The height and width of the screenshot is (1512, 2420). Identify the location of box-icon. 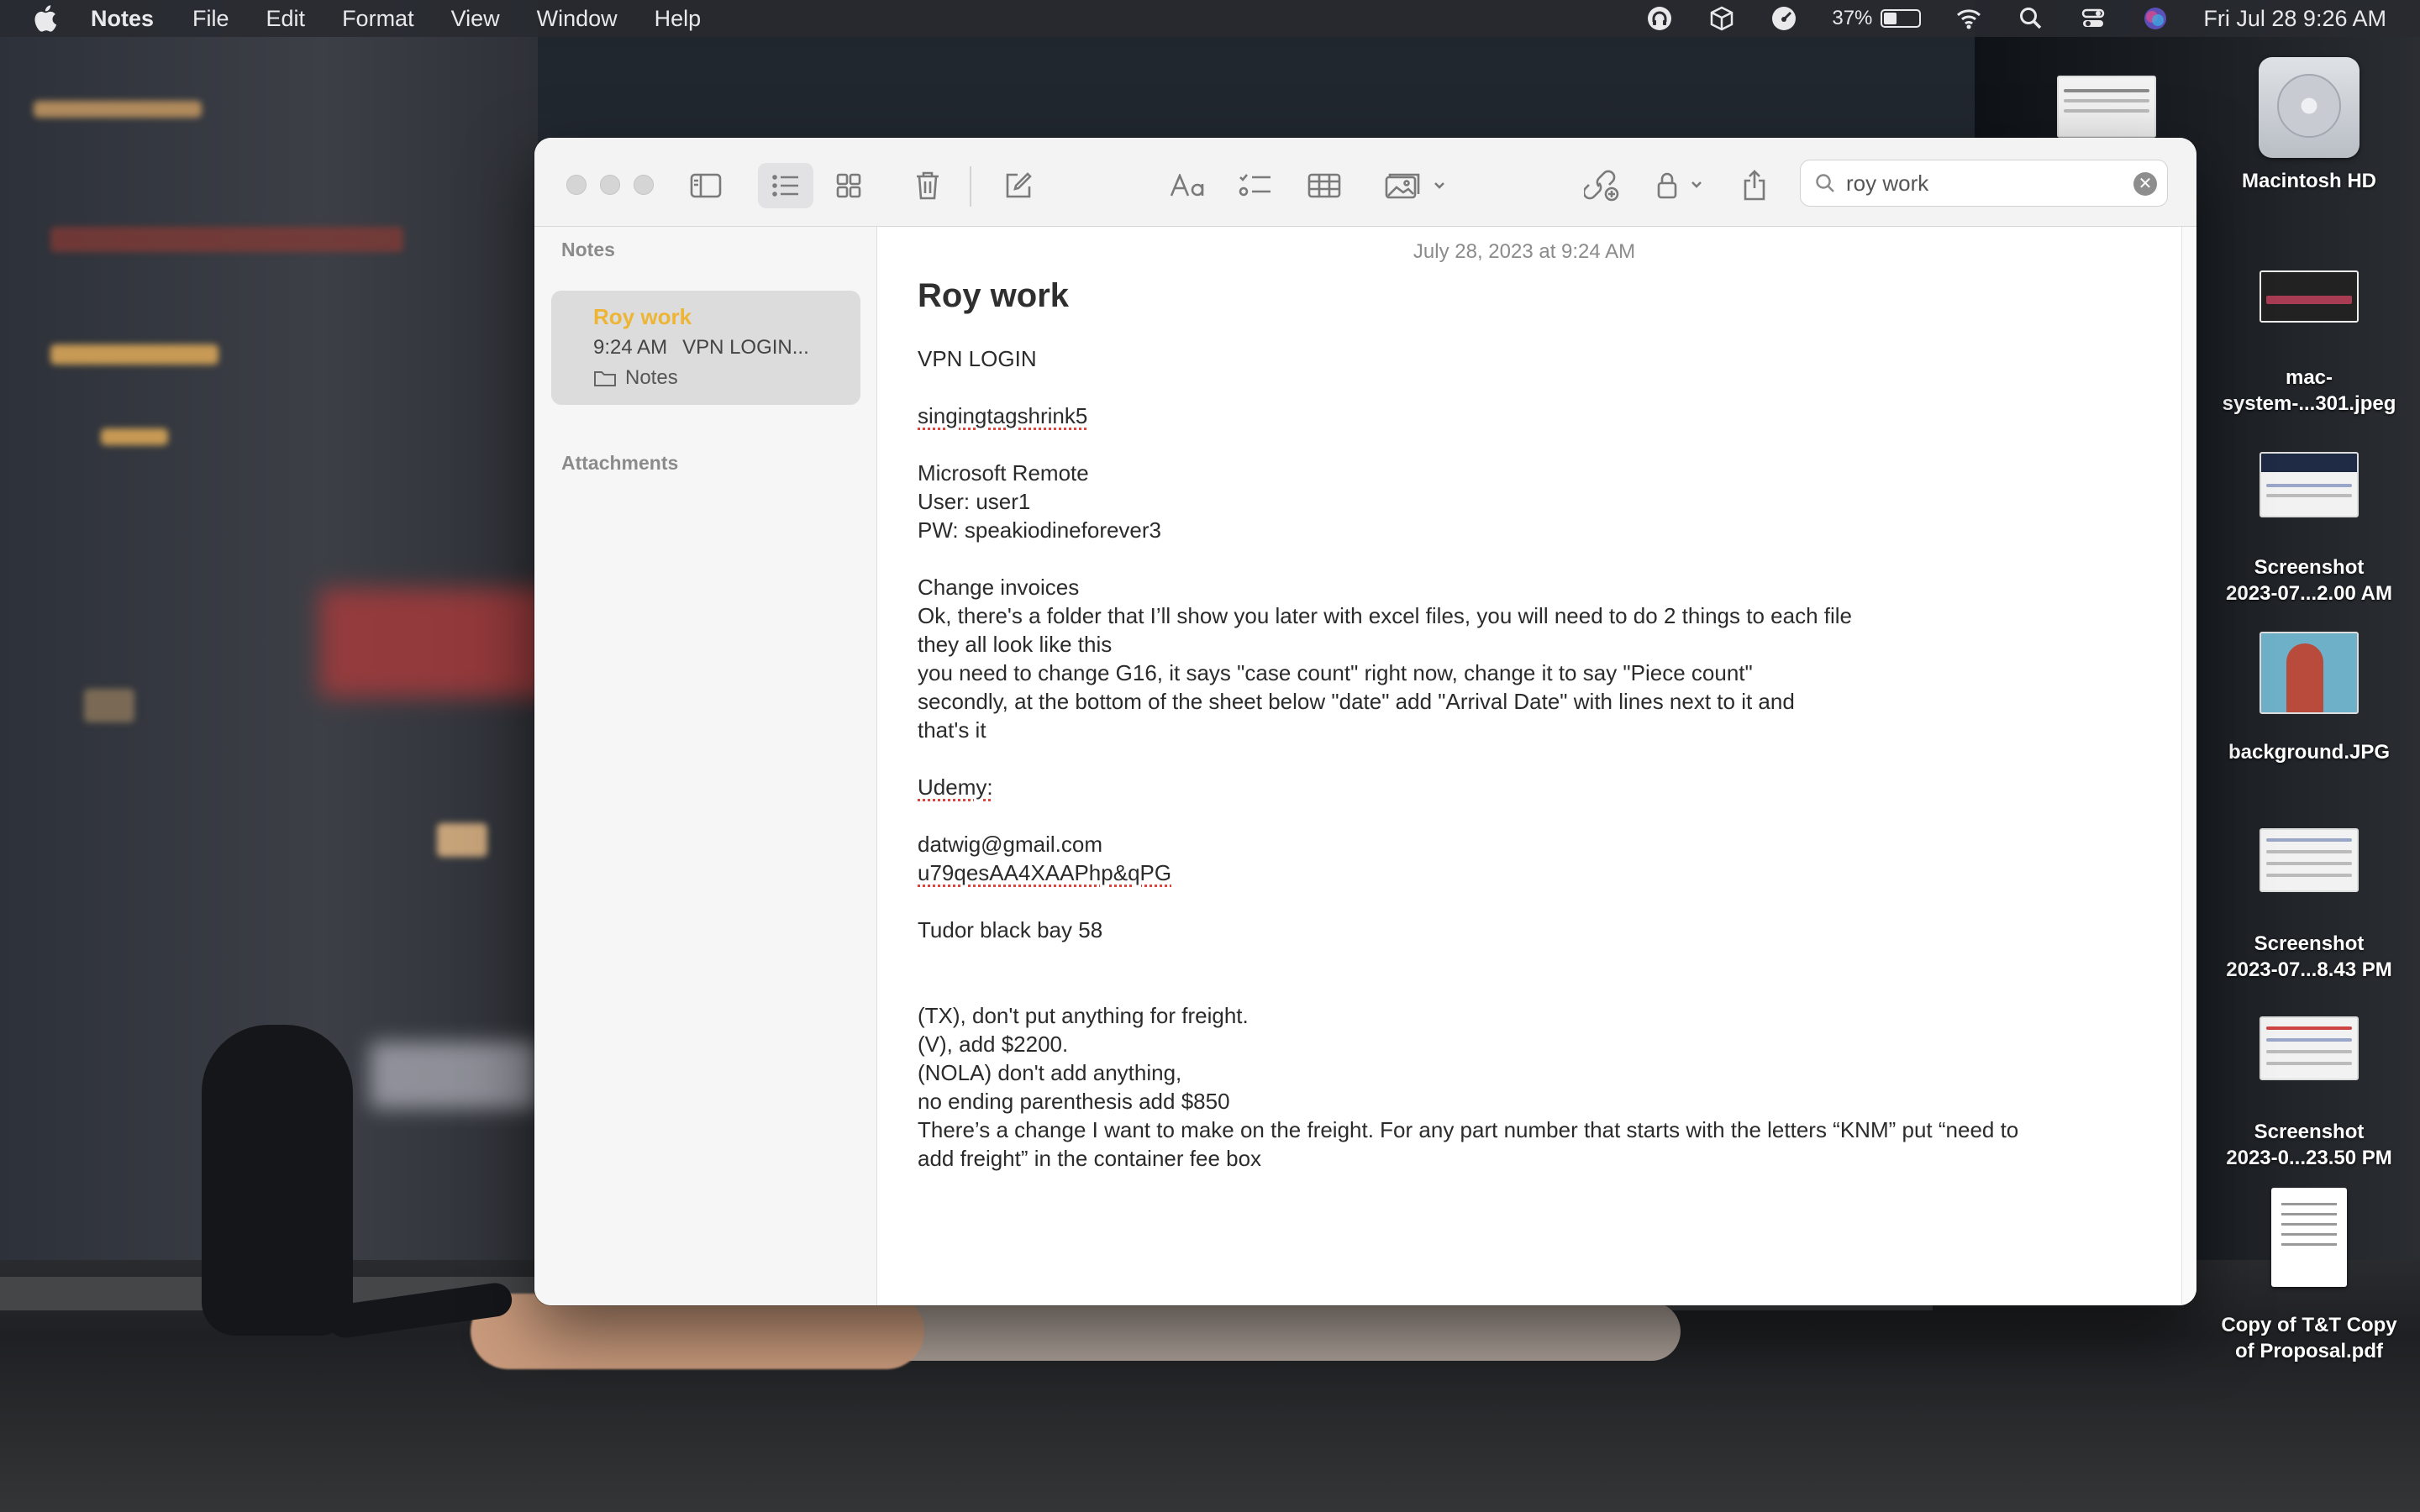
(1722, 18).